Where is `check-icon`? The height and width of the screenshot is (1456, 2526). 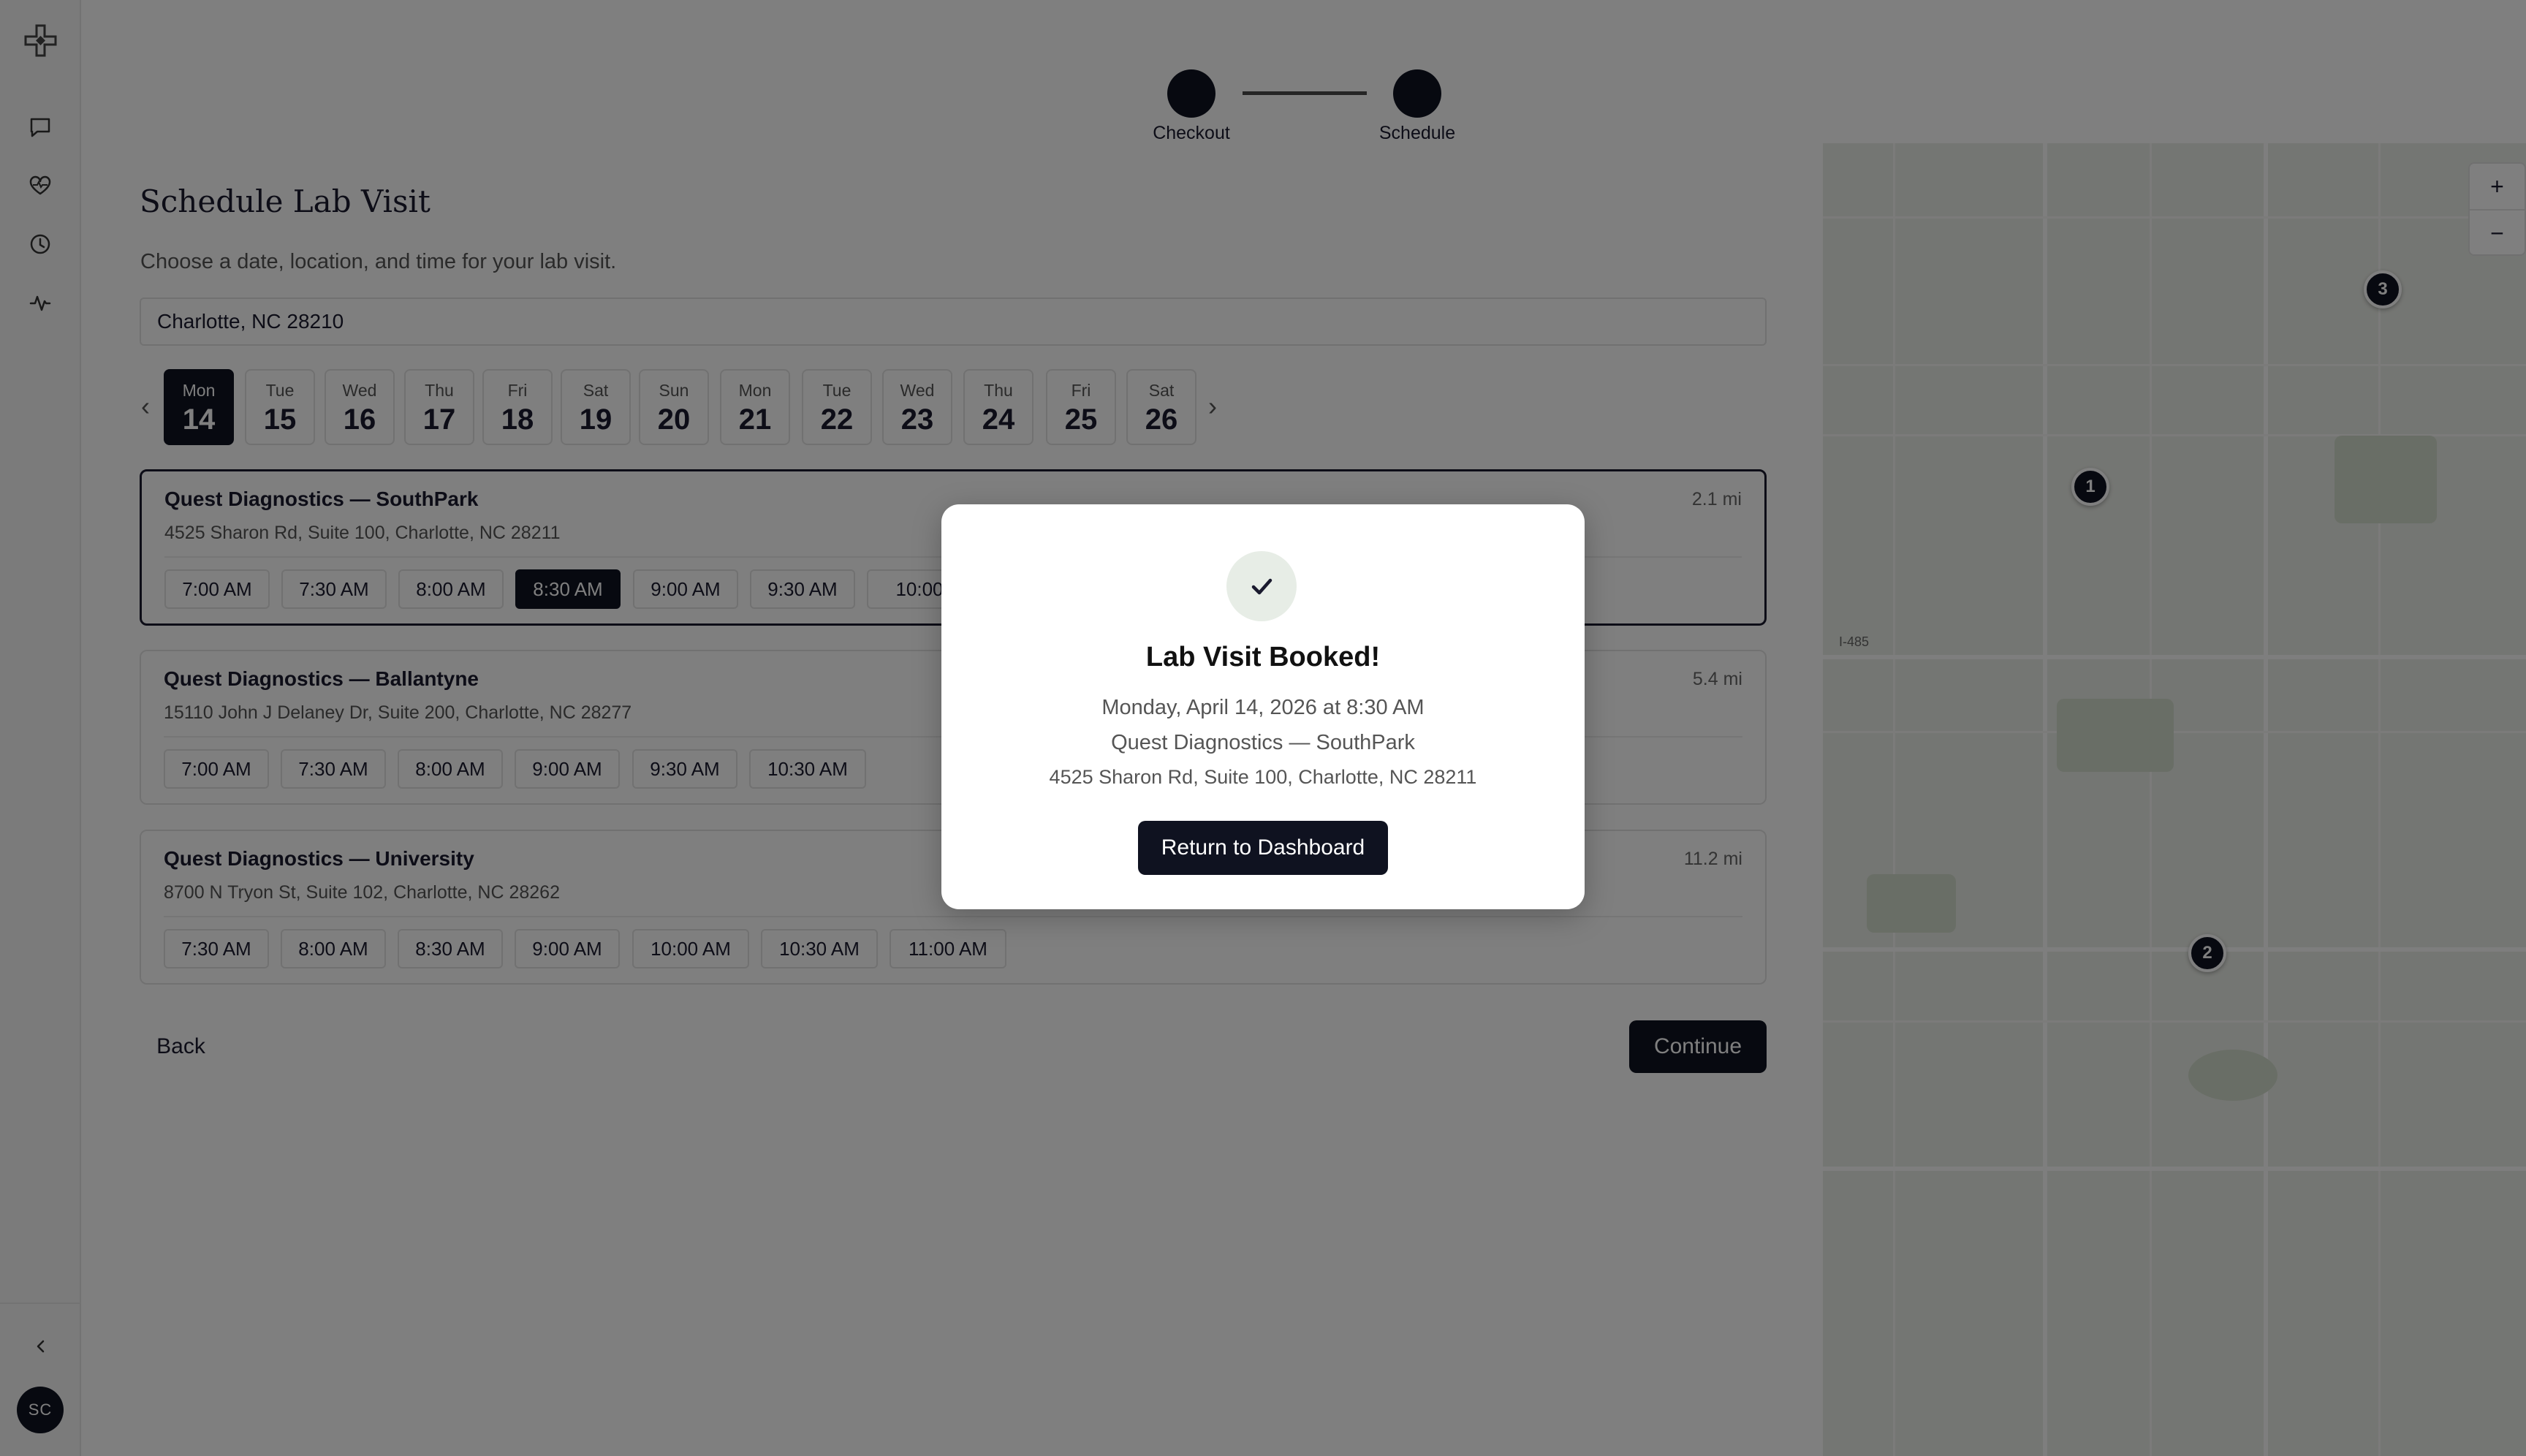
check-icon is located at coordinates (1261, 586).